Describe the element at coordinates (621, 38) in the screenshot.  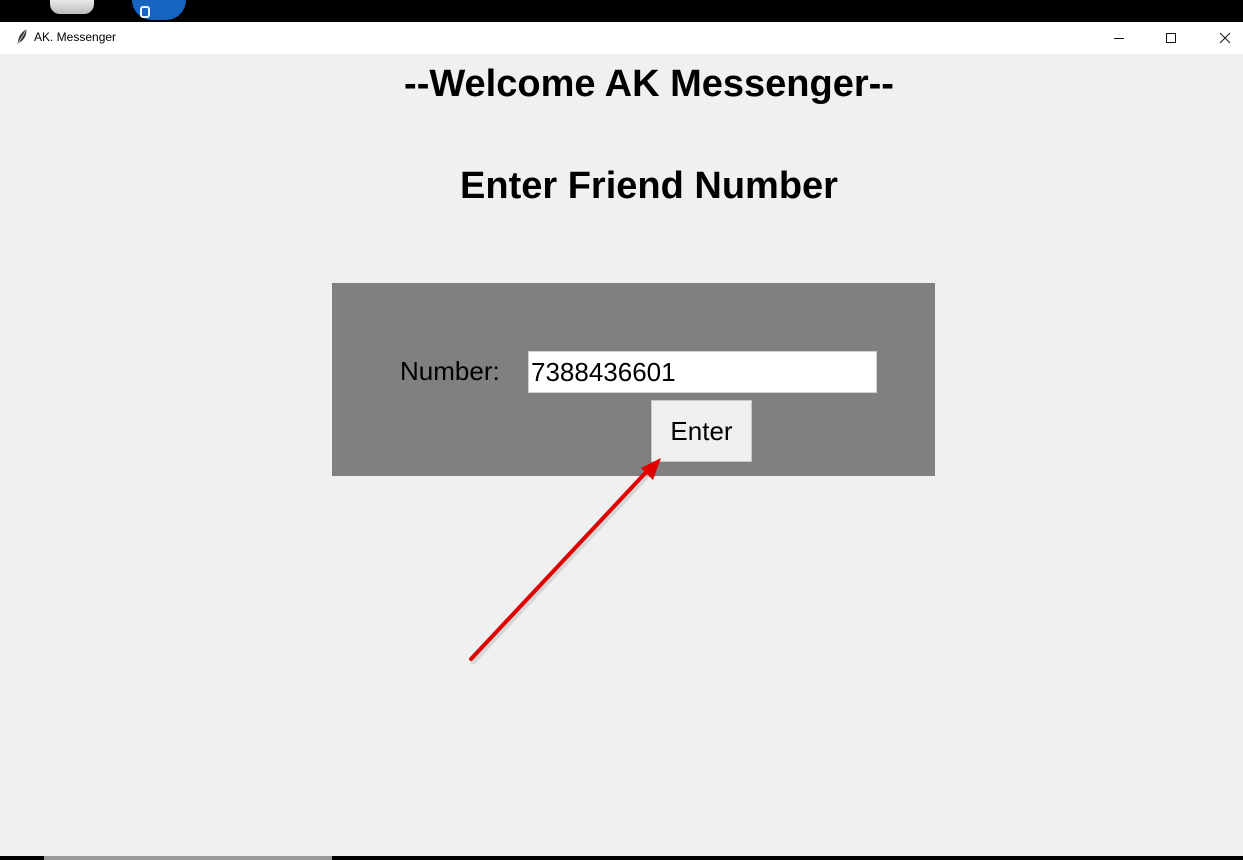
I see `title-bar: AK. Messenger` at that location.